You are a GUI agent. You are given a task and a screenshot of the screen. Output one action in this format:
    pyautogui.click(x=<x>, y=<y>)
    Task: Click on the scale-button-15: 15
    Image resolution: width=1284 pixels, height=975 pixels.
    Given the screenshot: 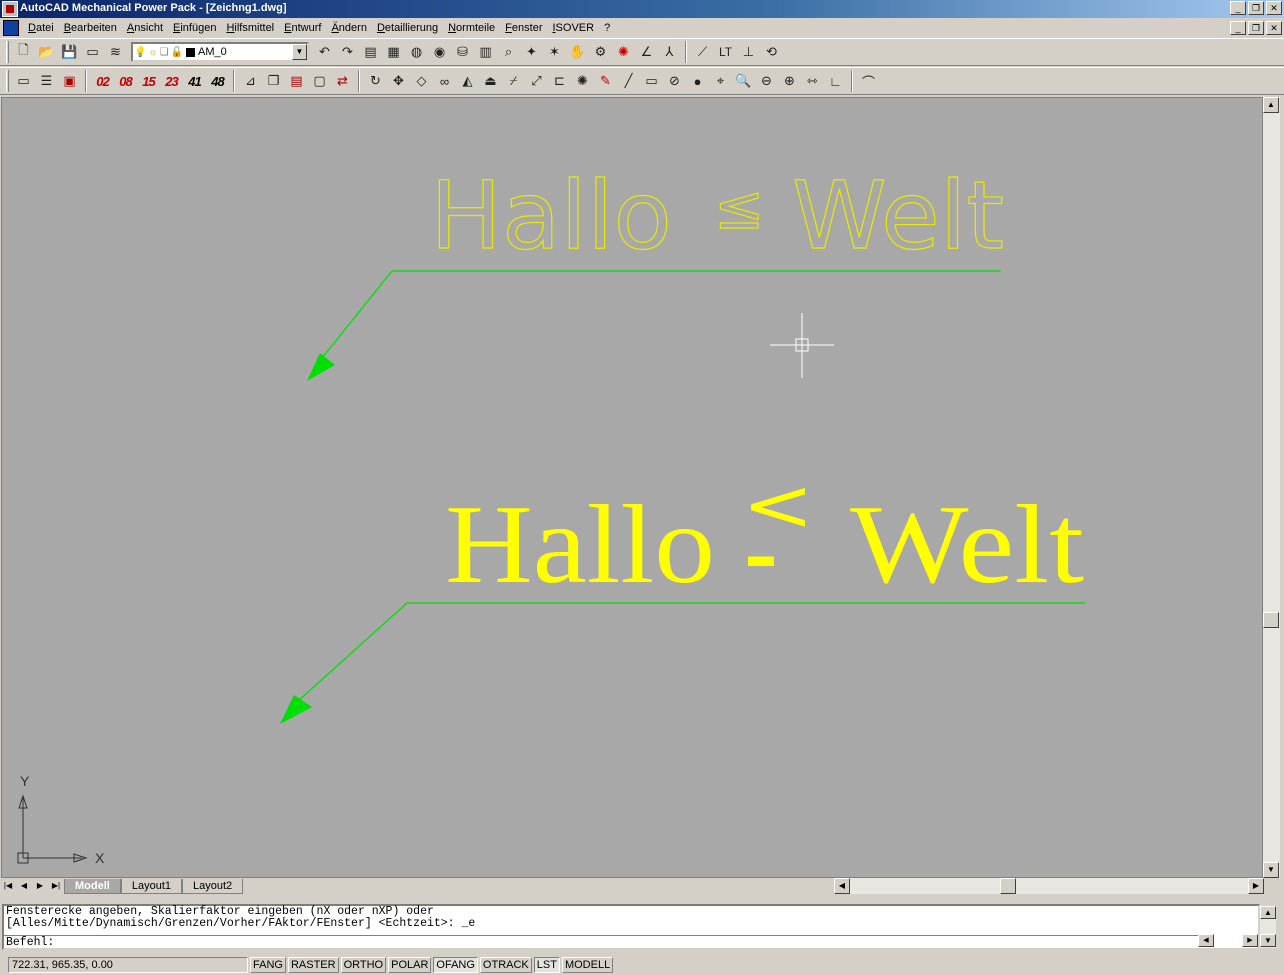 What is the action you would take?
    pyautogui.click(x=148, y=81)
    